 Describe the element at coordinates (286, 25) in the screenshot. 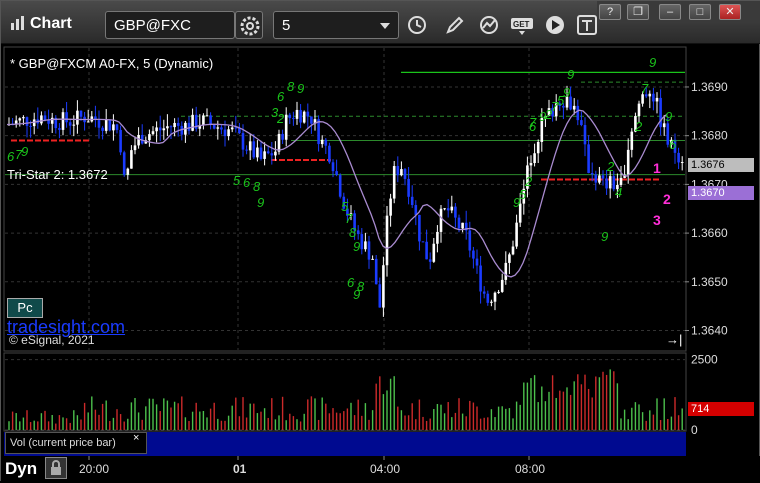

I see `interval-value: 5` at that location.